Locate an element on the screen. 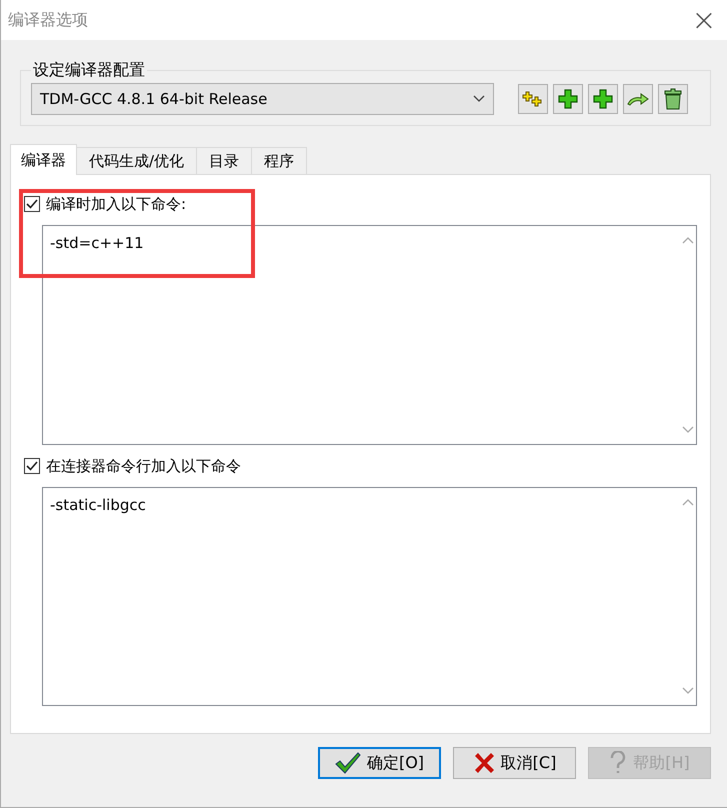  dialog-button: 取消[C] is located at coordinates (514, 763).